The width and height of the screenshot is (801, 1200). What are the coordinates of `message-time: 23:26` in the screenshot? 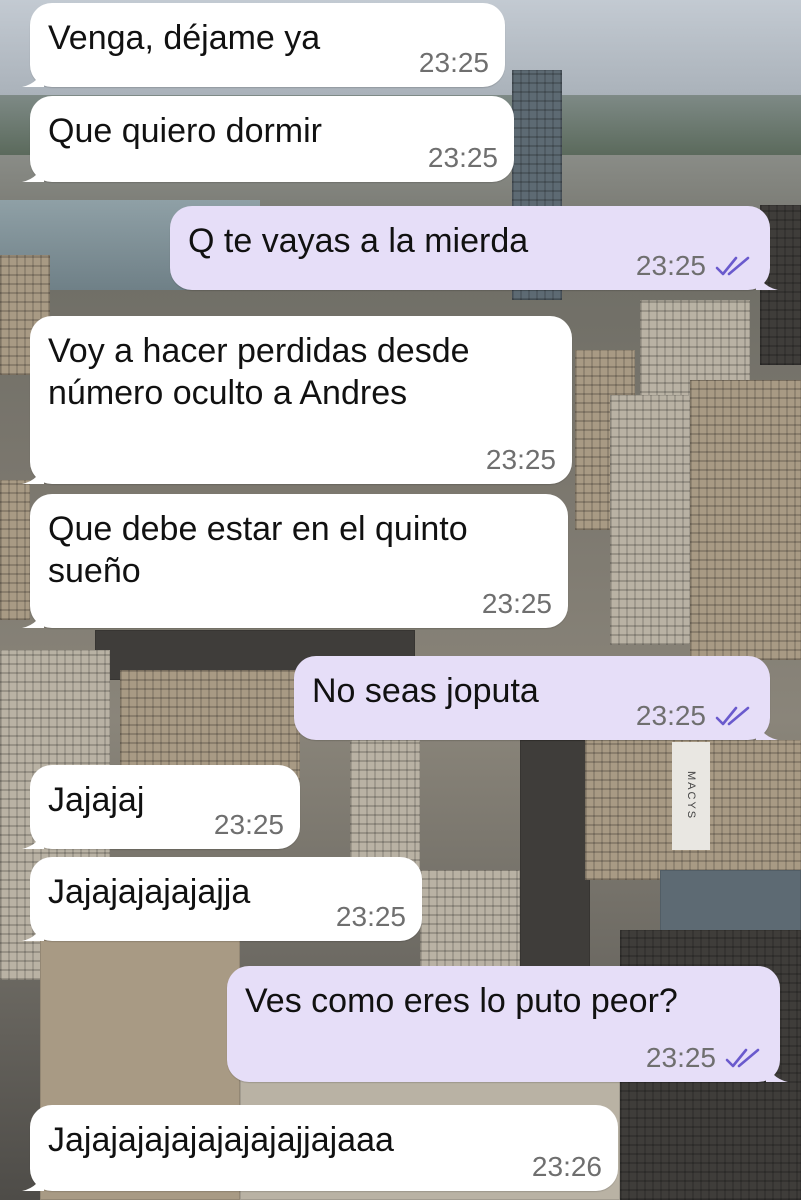 It's located at (566, 1166).